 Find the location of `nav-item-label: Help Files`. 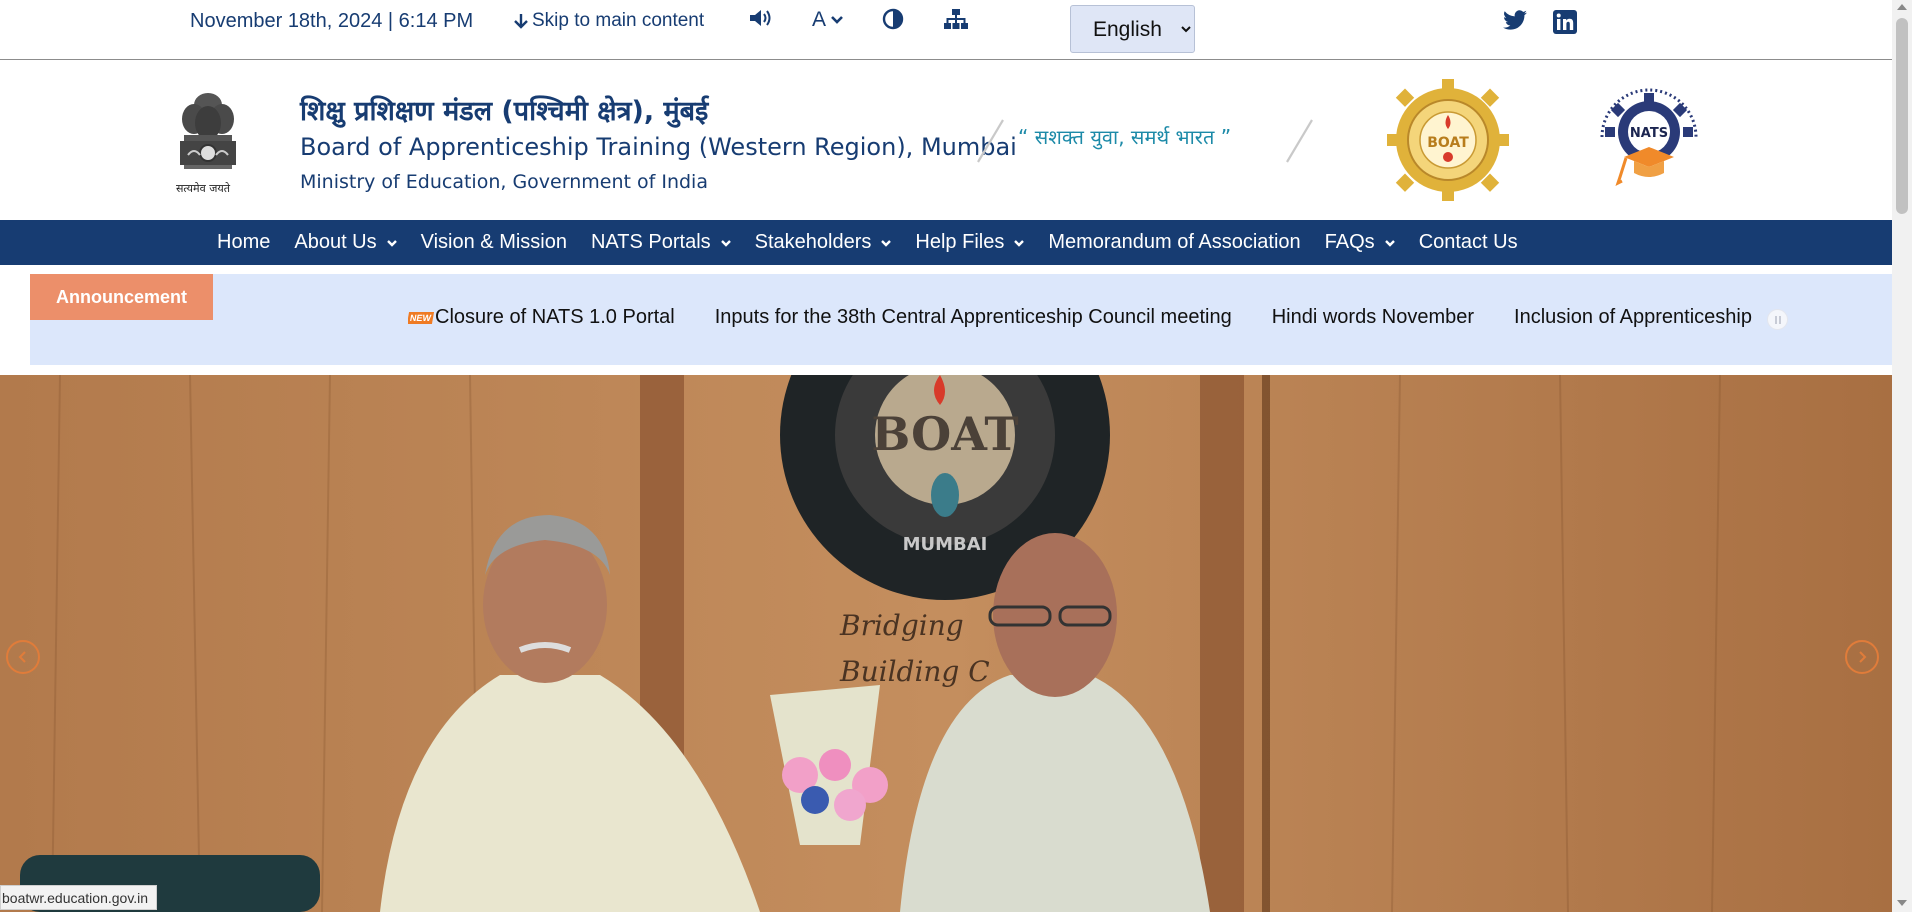

nav-item-label: Help Files is located at coordinates (960, 242).